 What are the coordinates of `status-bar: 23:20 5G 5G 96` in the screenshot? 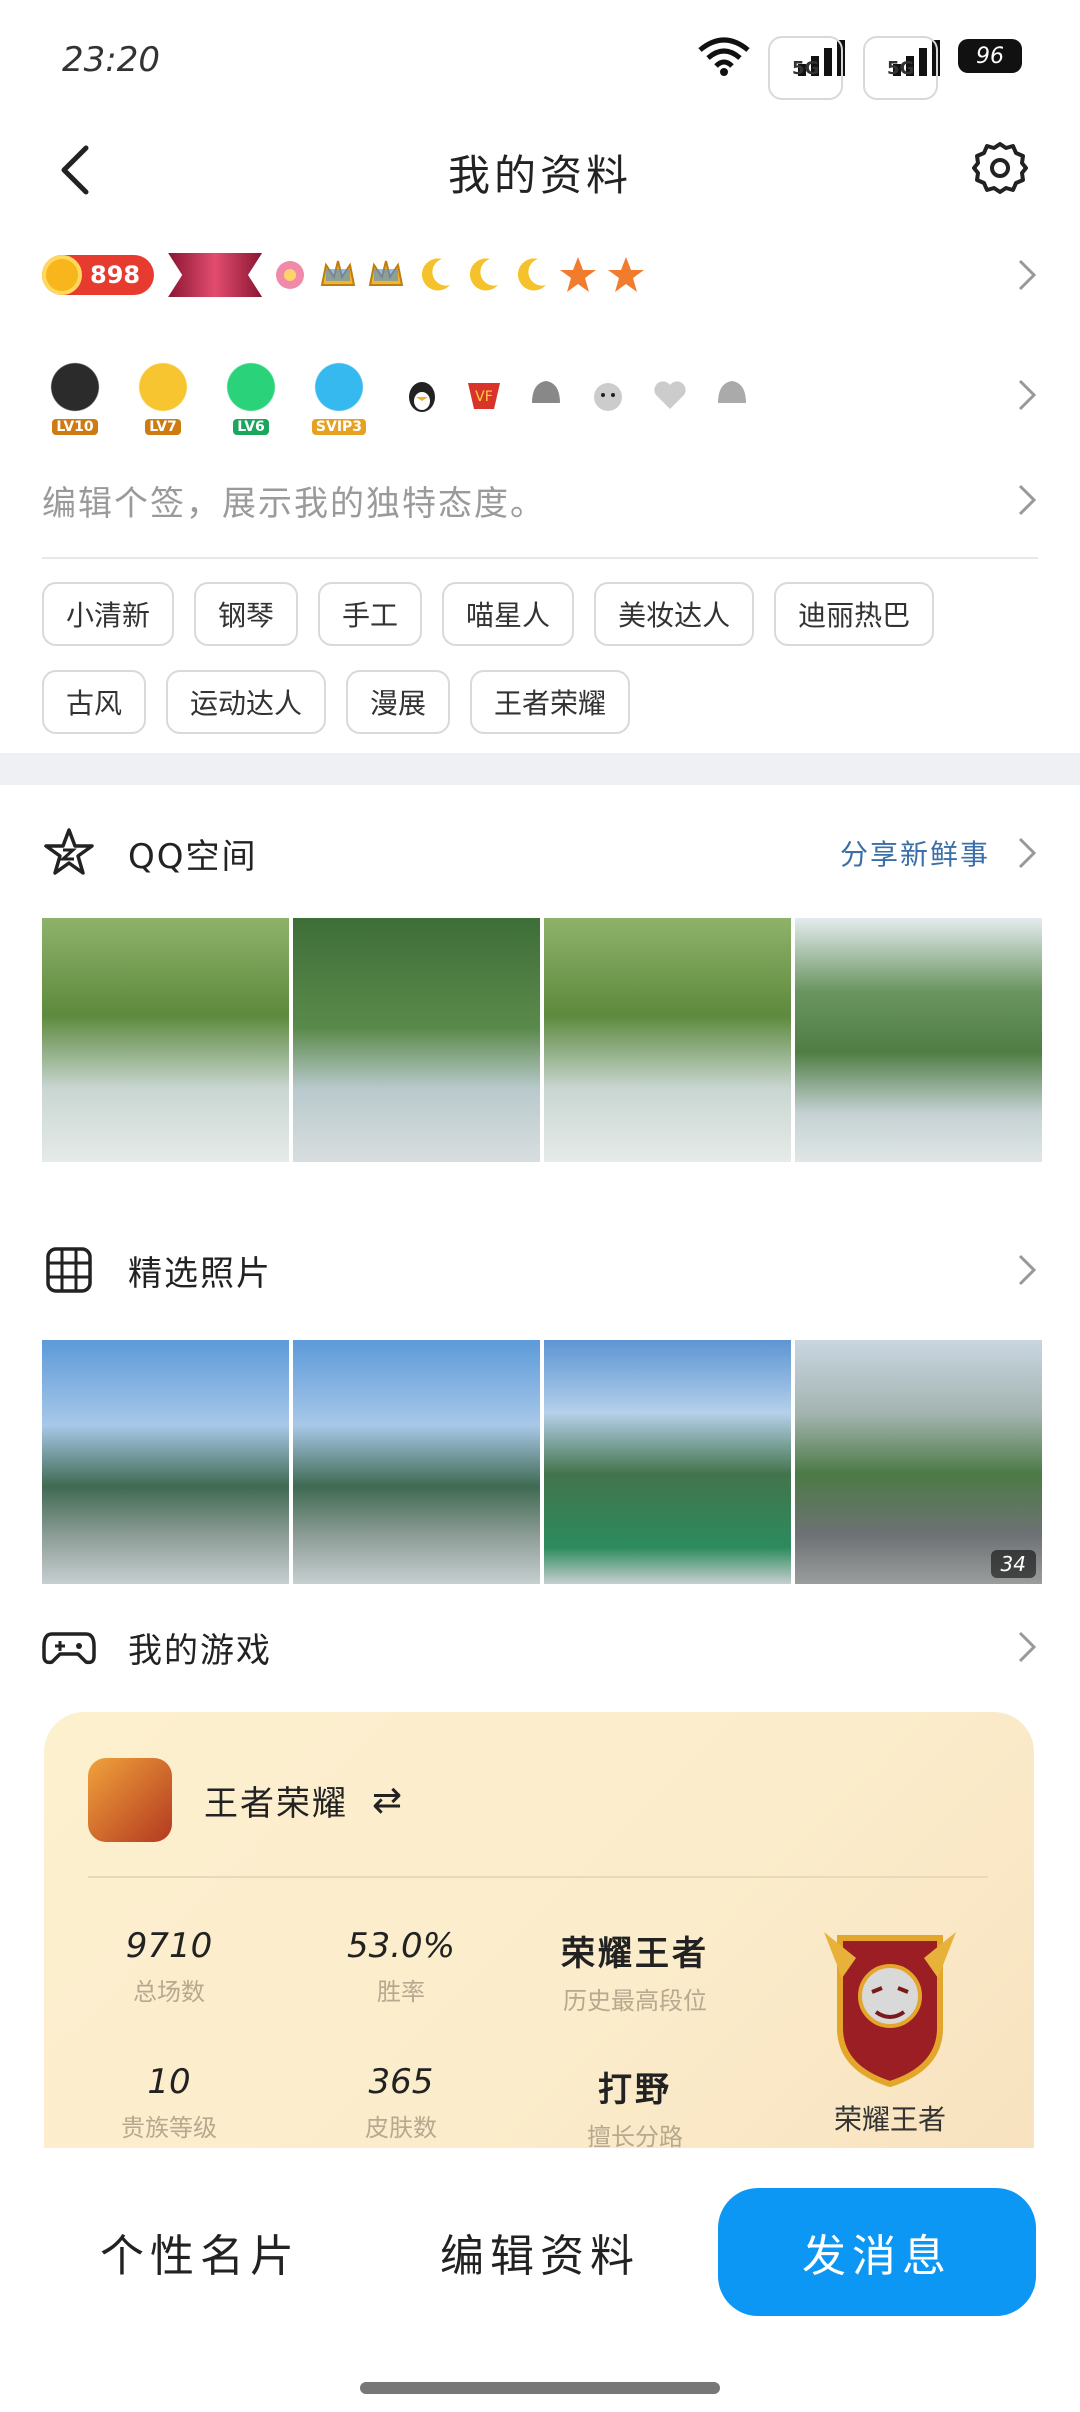 It's located at (540, 60).